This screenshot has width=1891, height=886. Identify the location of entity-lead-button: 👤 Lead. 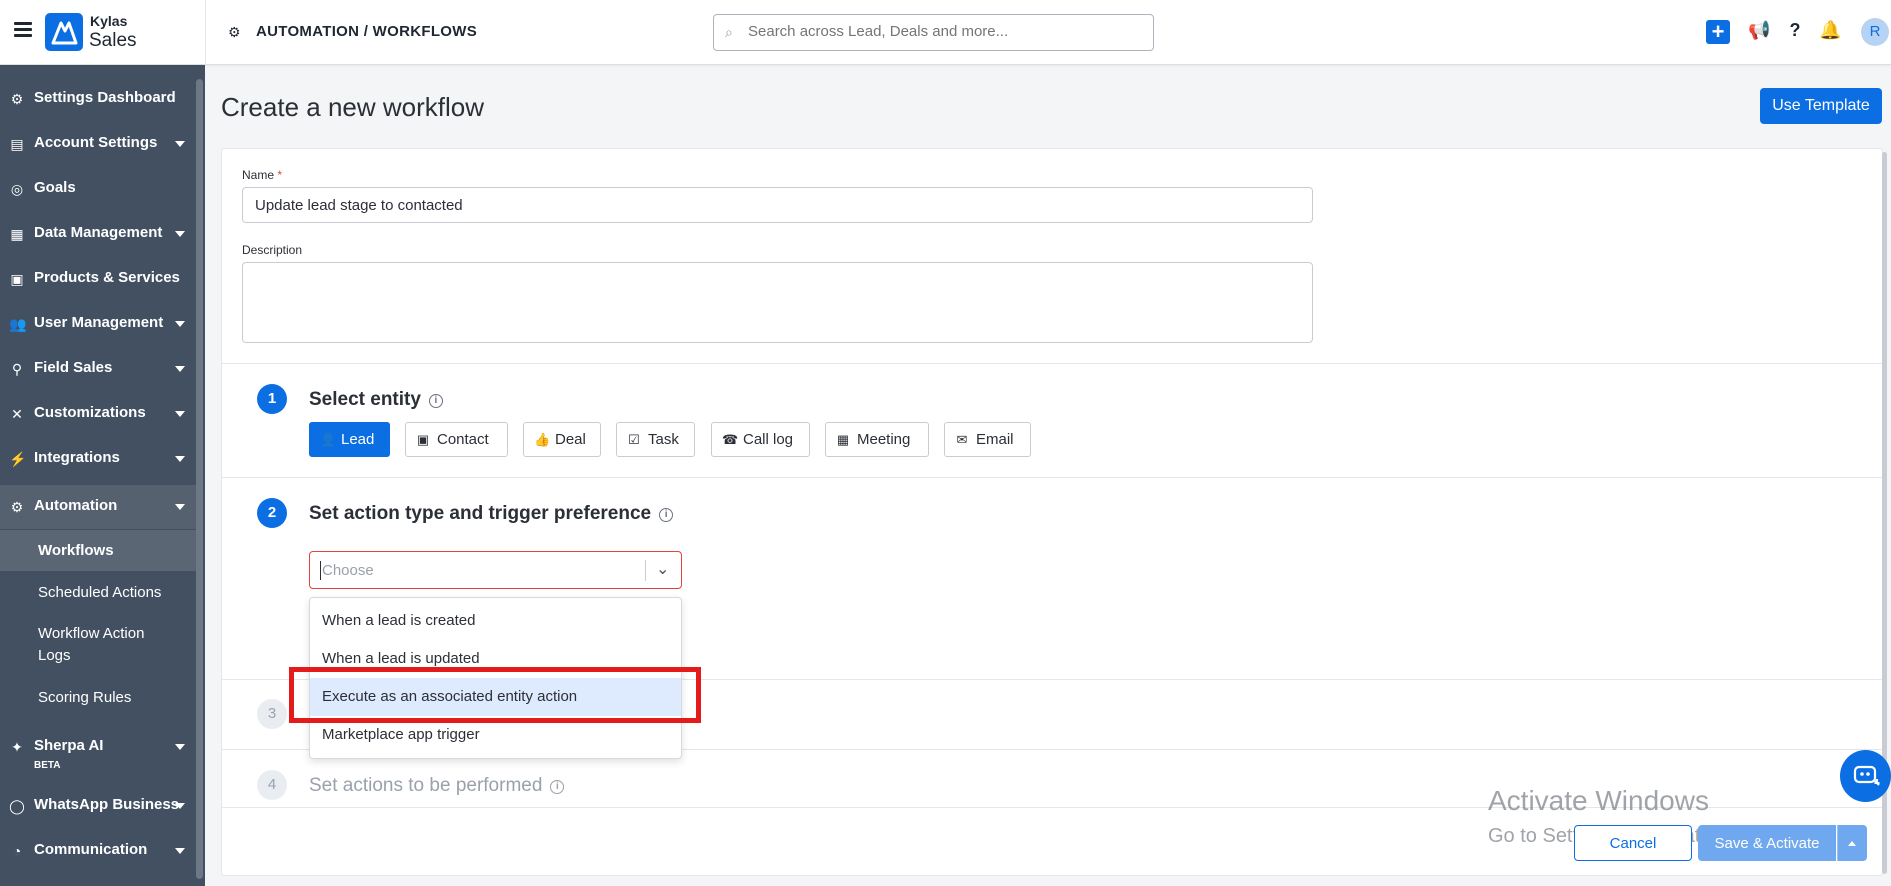
(349, 439).